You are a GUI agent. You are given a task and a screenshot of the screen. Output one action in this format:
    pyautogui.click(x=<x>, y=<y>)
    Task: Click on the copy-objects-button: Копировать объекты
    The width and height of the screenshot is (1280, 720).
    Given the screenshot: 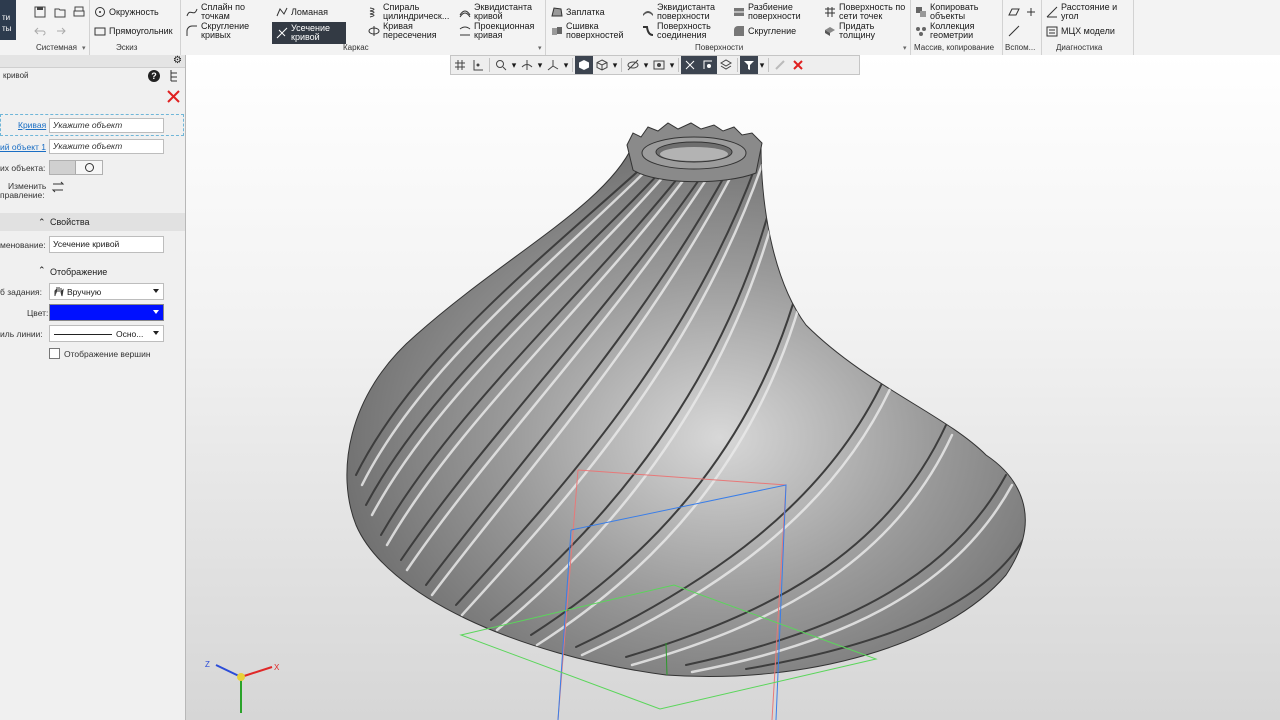 What is the action you would take?
    pyautogui.click(x=946, y=12)
    